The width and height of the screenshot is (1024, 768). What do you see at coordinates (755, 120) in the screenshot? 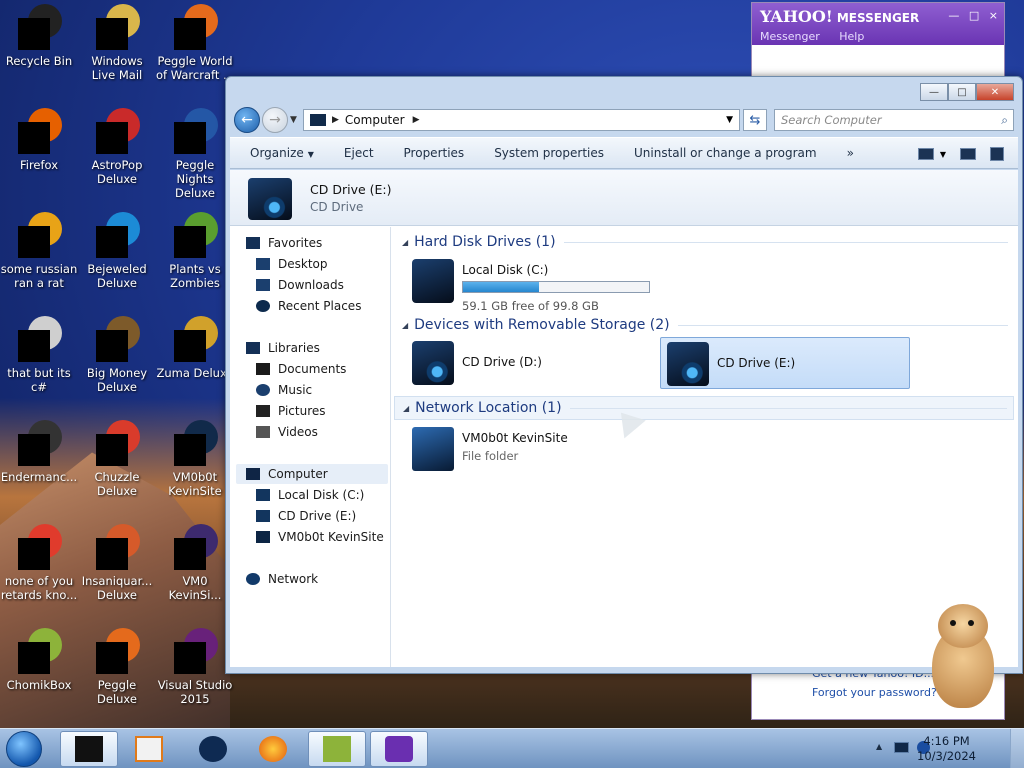
I see `refresh-button: ⇆` at bounding box center [755, 120].